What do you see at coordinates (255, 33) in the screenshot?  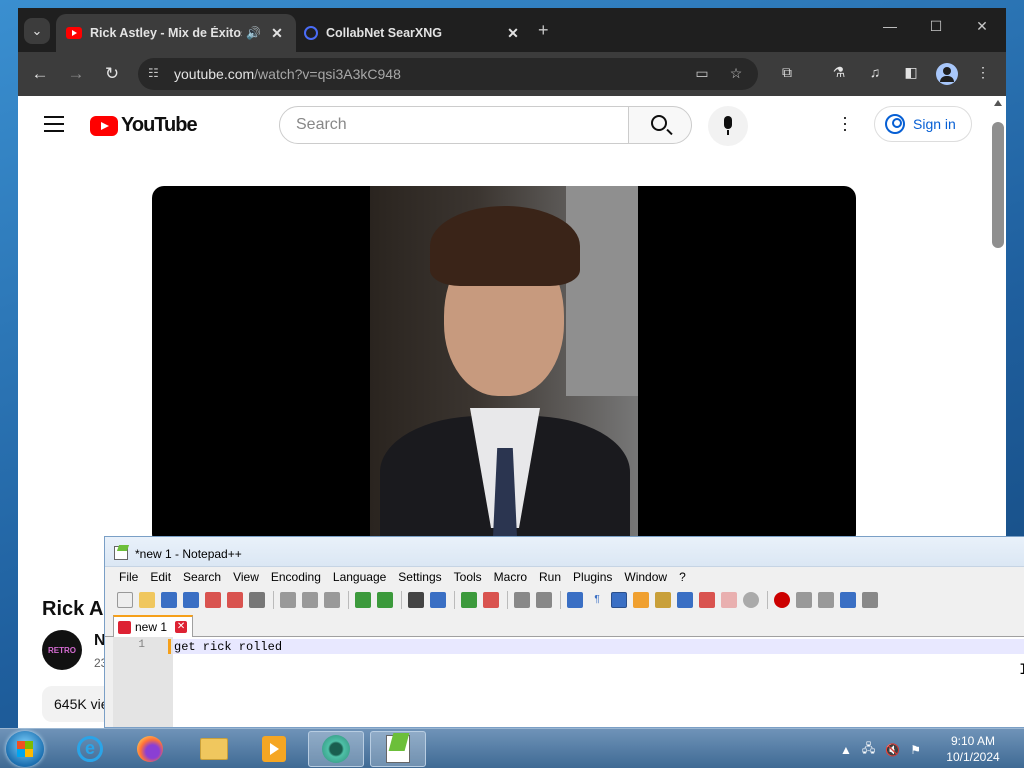 I see `speaker-icon: 🔊` at bounding box center [255, 33].